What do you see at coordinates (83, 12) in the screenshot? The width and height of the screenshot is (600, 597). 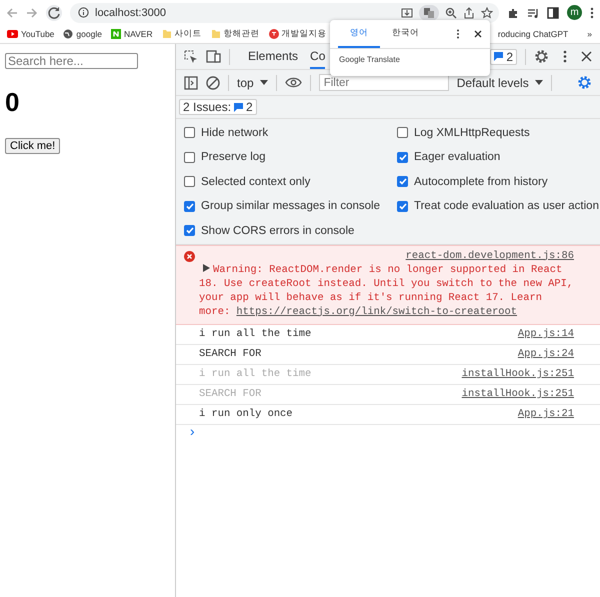 I see `site-info-icon` at bounding box center [83, 12].